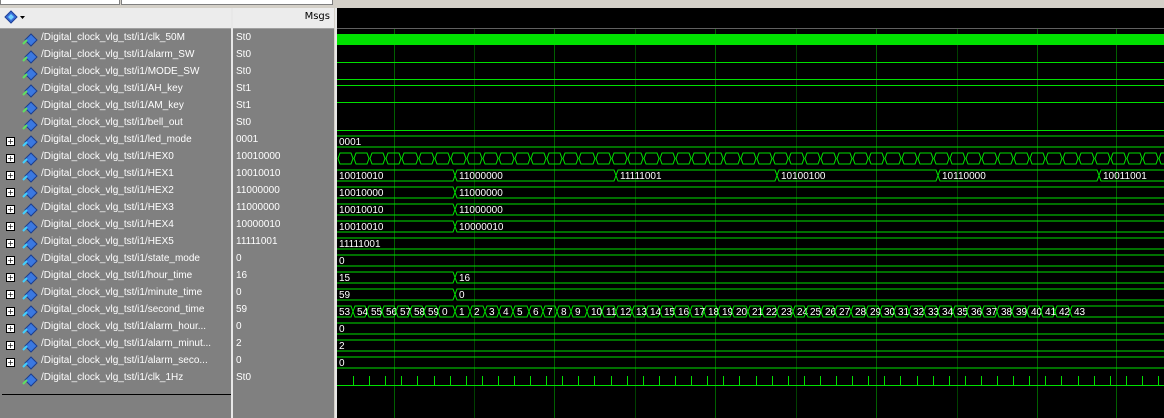 Image resolution: width=1164 pixels, height=418 pixels. Describe the element at coordinates (115, 141) in the screenshot. I see `signal-row: + /Digital_clock_vlg_tst/i1/led_mode` at that location.